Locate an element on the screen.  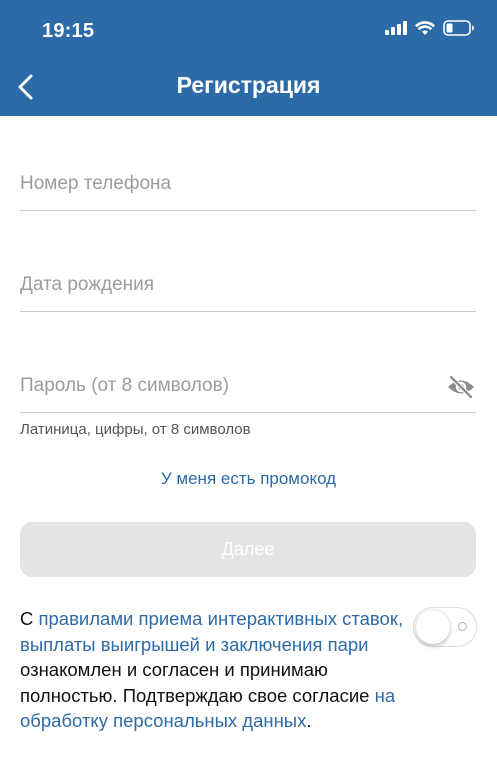
password-input is located at coordinates (230, 386).